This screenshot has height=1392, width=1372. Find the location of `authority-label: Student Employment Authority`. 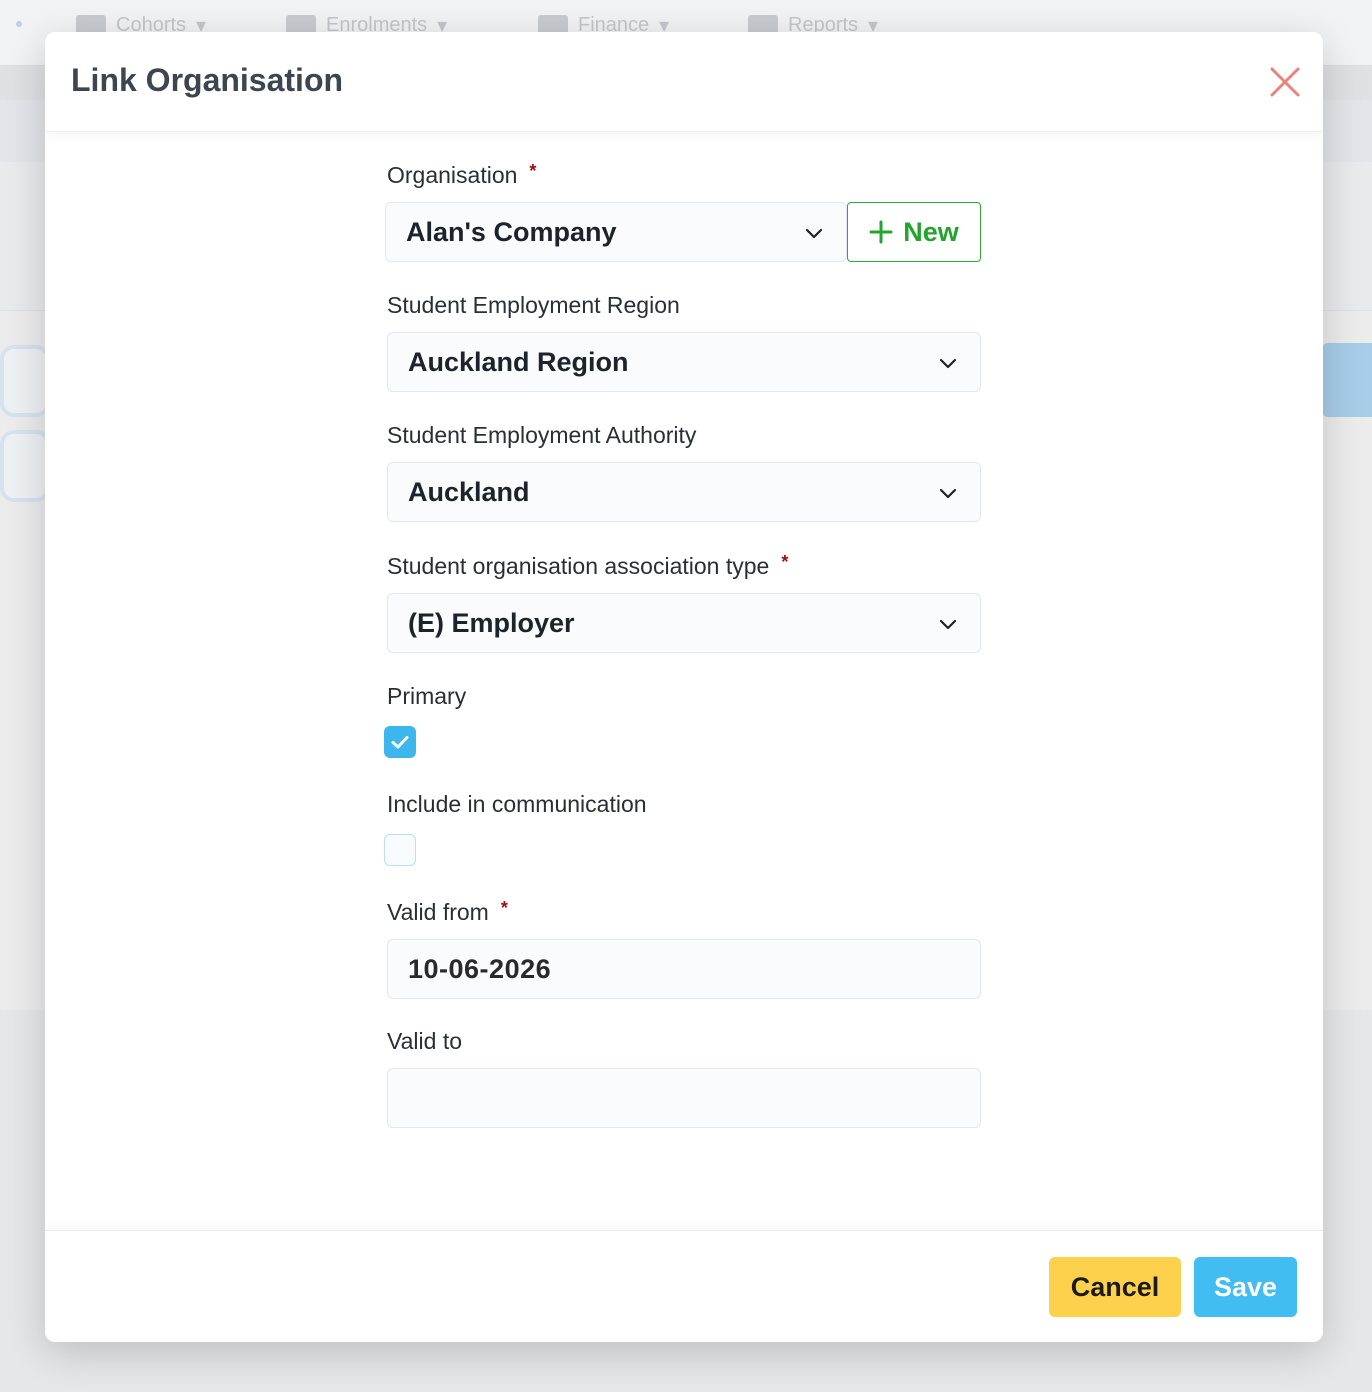

authority-label: Student Employment Authority is located at coordinates (542, 435).